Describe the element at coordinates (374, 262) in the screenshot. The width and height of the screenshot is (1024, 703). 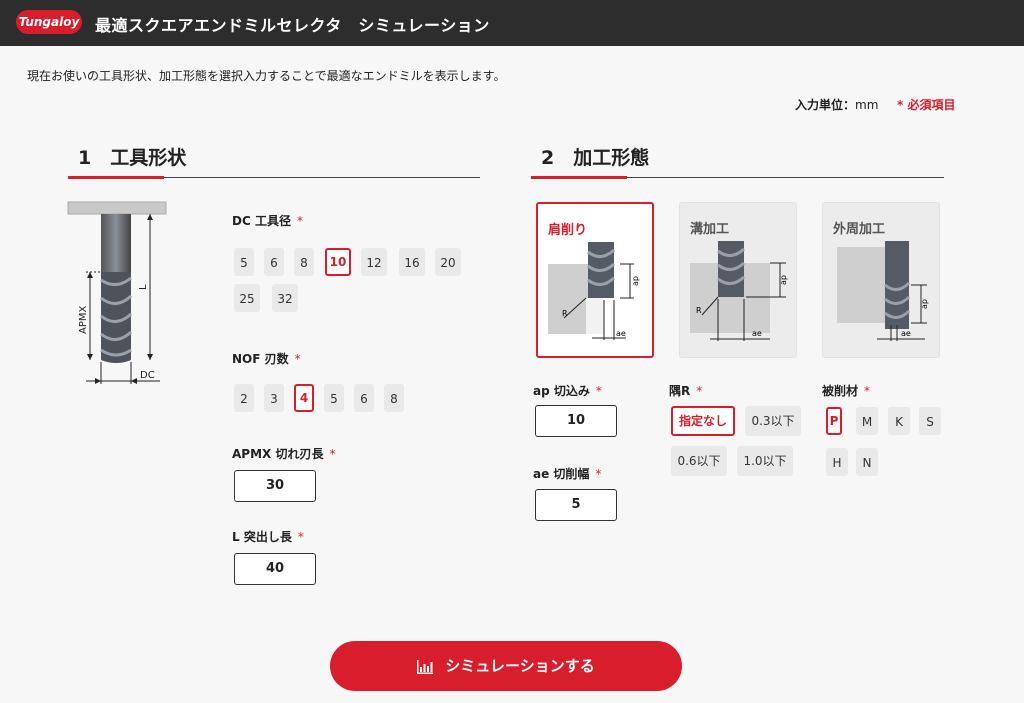
I see `dc-option-12: 12` at that location.